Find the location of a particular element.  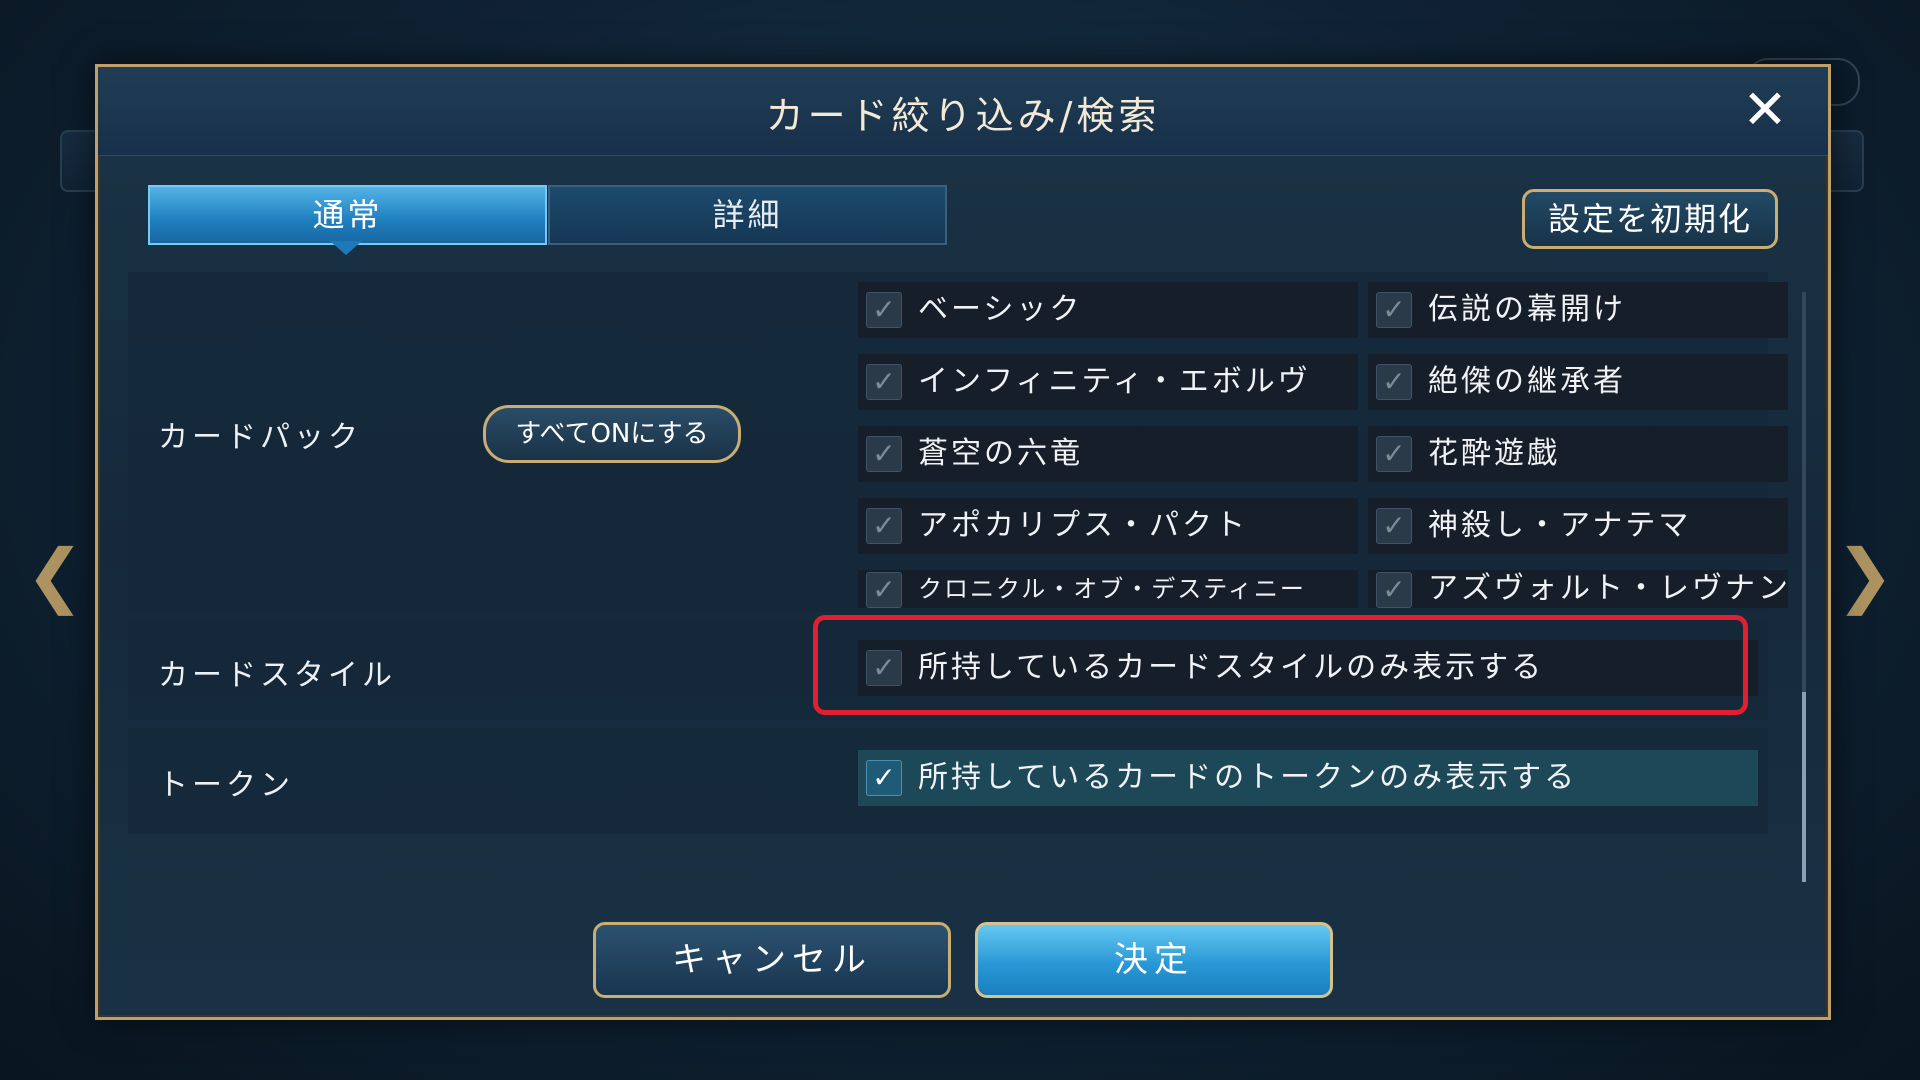

pack-checkbox-basic: ✓ ベーシック is located at coordinates (1108, 310).